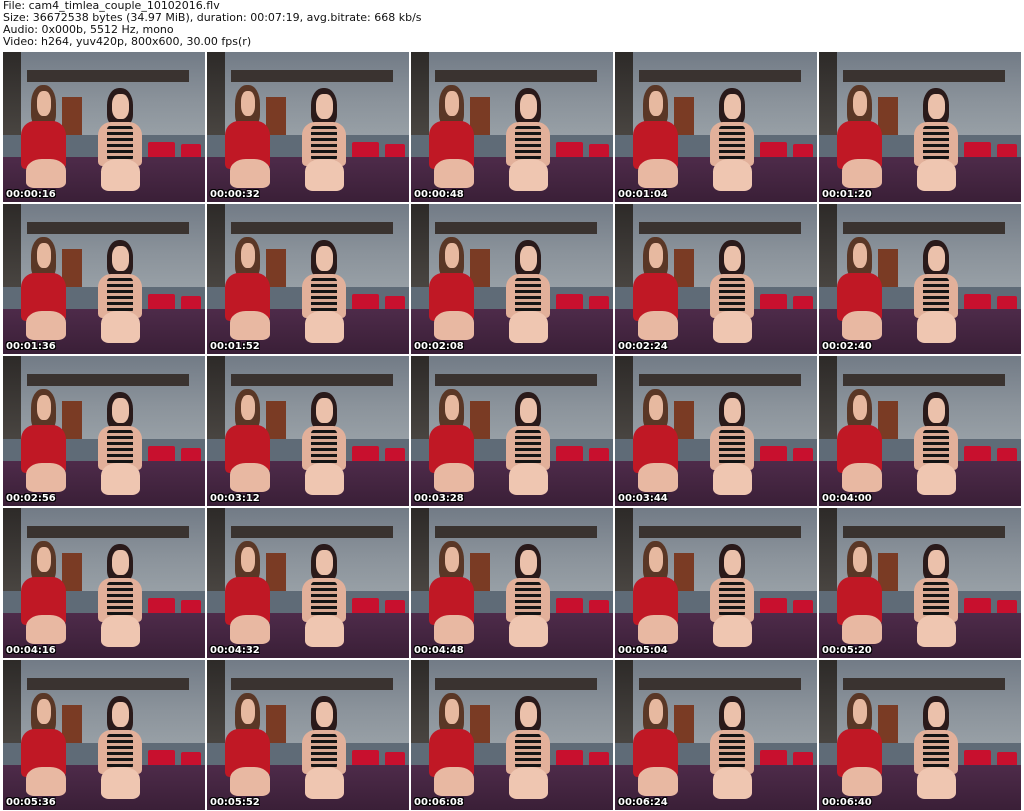 This screenshot has width=1024, height=811. Describe the element at coordinates (716, 431) in the screenshot. I see `video-thumbnail: 00:03:44` at that location.